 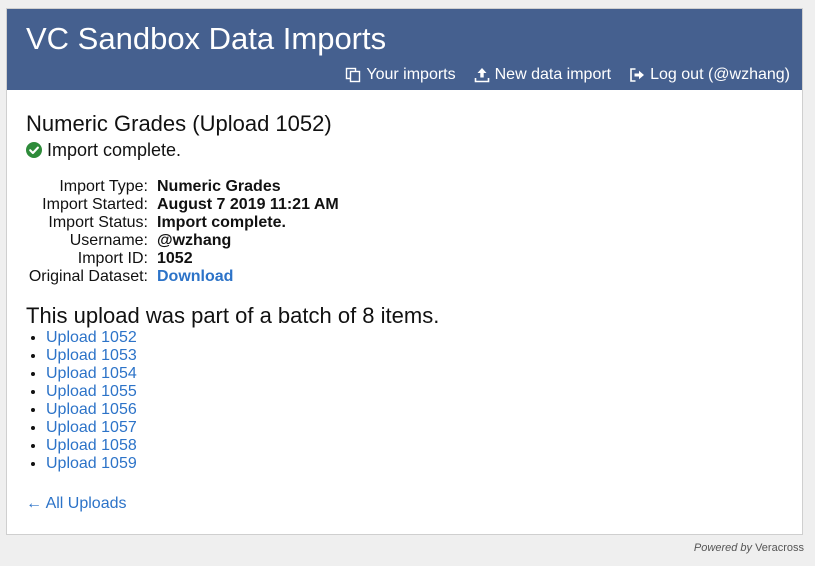 What do you see at coordinates (411, 74) in the screenshot?
I see `nav-your-imports-label: Your imports` at bounding box center [411, 74].